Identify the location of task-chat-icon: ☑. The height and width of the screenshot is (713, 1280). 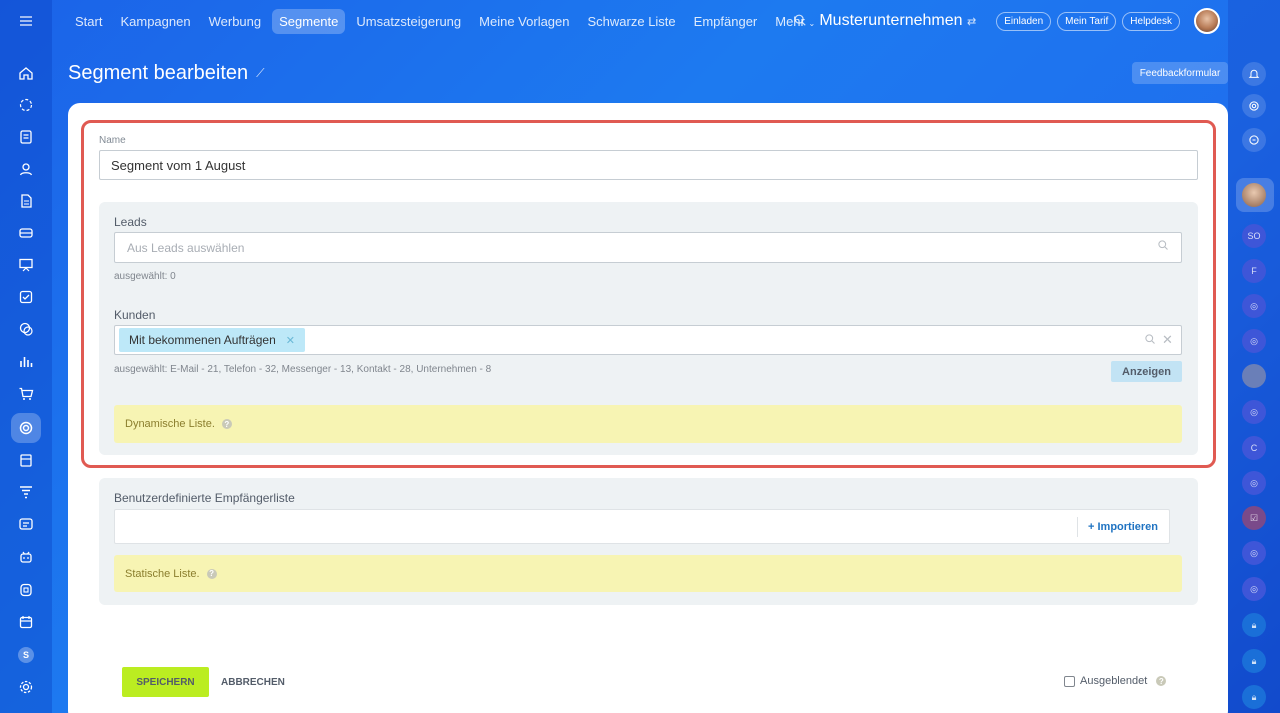
(1254, 518).